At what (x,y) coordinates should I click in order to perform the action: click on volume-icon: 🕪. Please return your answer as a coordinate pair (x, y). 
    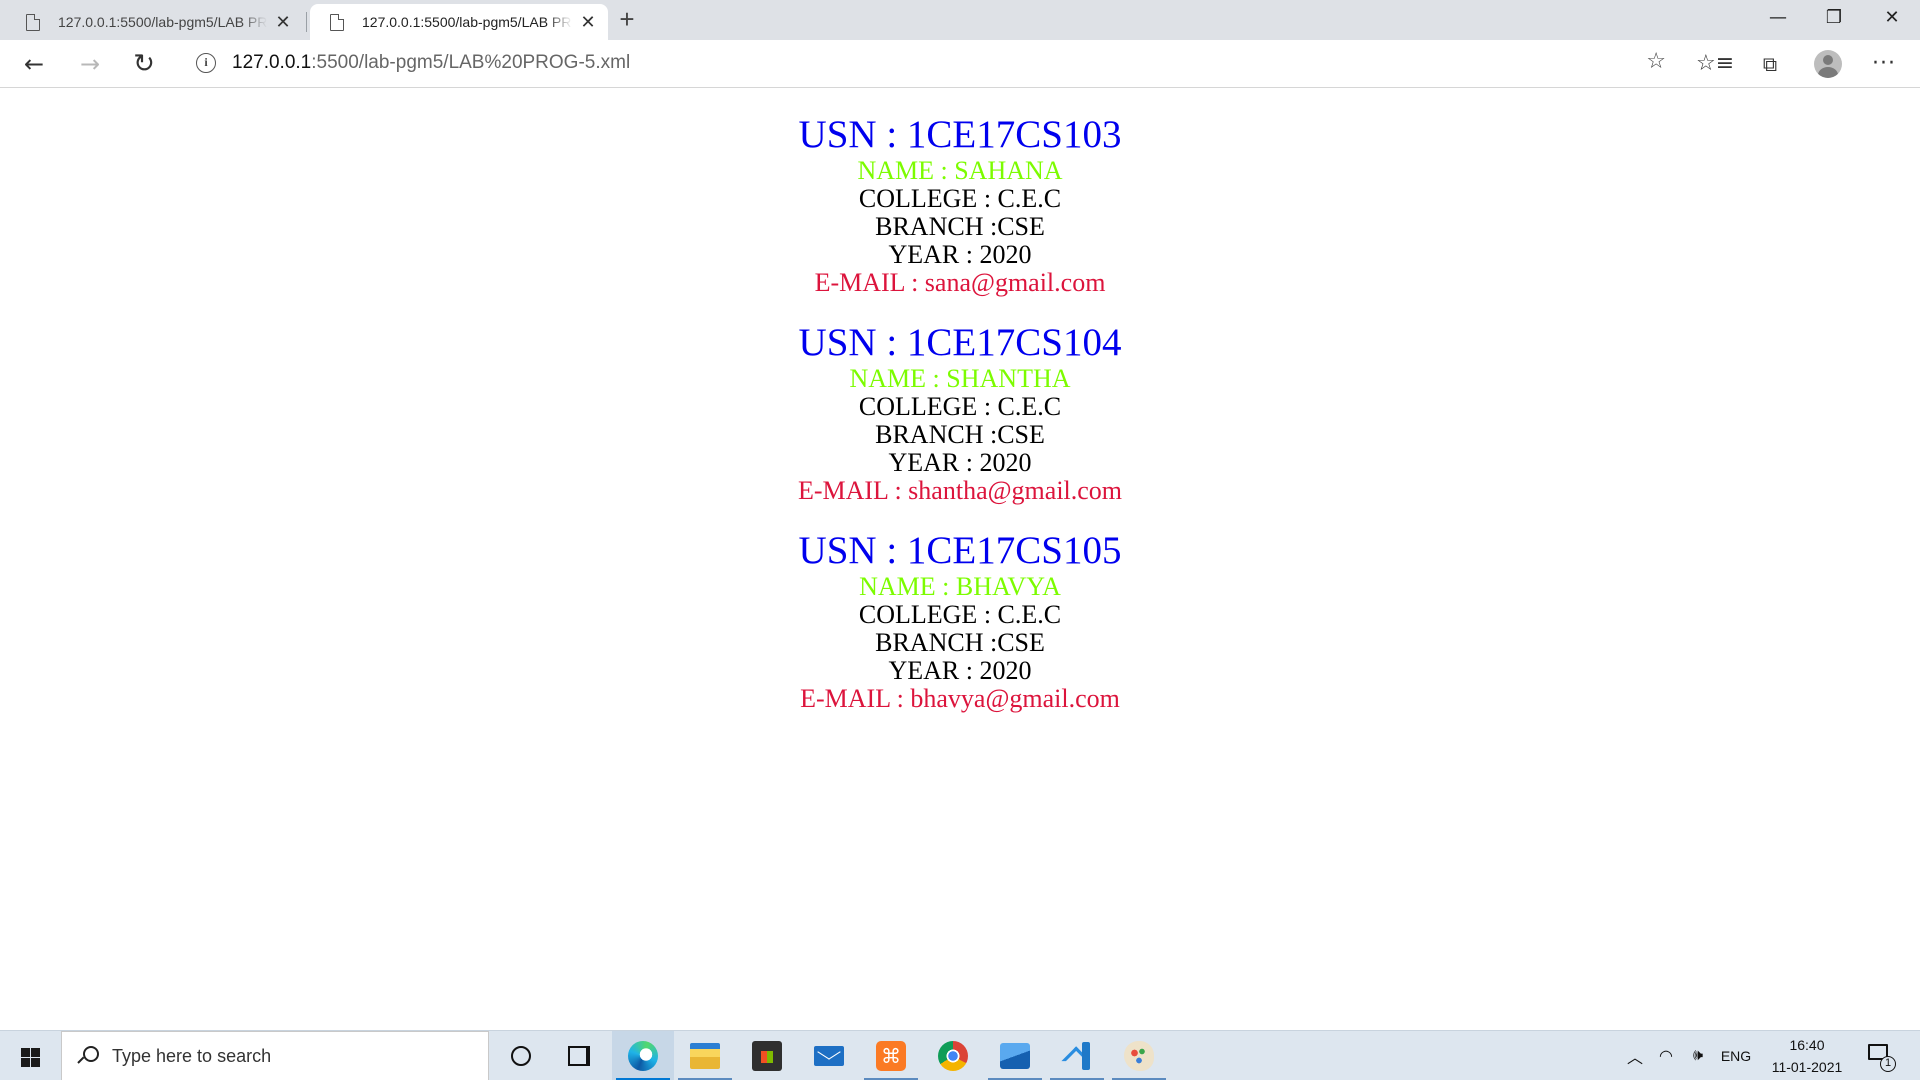
    Looking at the image, I should click on (1698, 1056).